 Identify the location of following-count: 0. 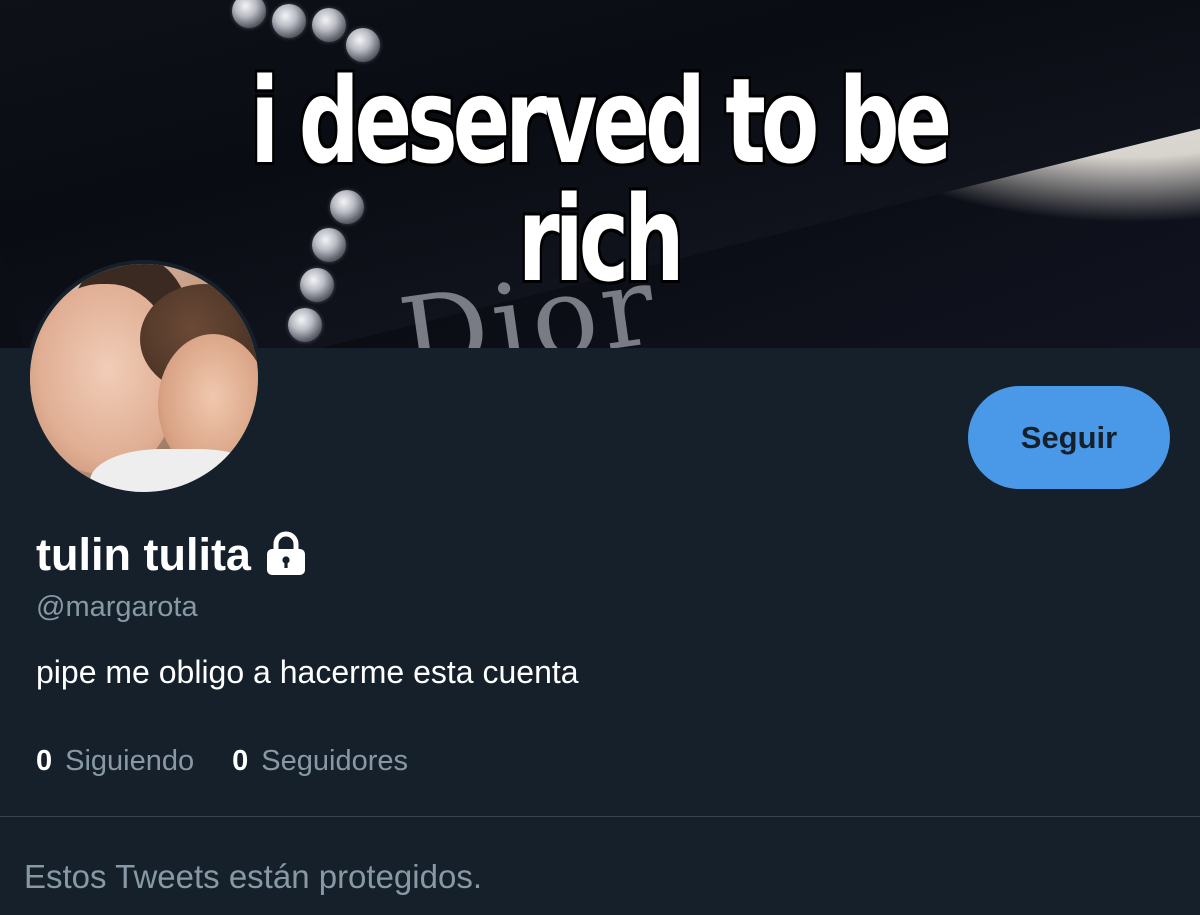
(44, 761).